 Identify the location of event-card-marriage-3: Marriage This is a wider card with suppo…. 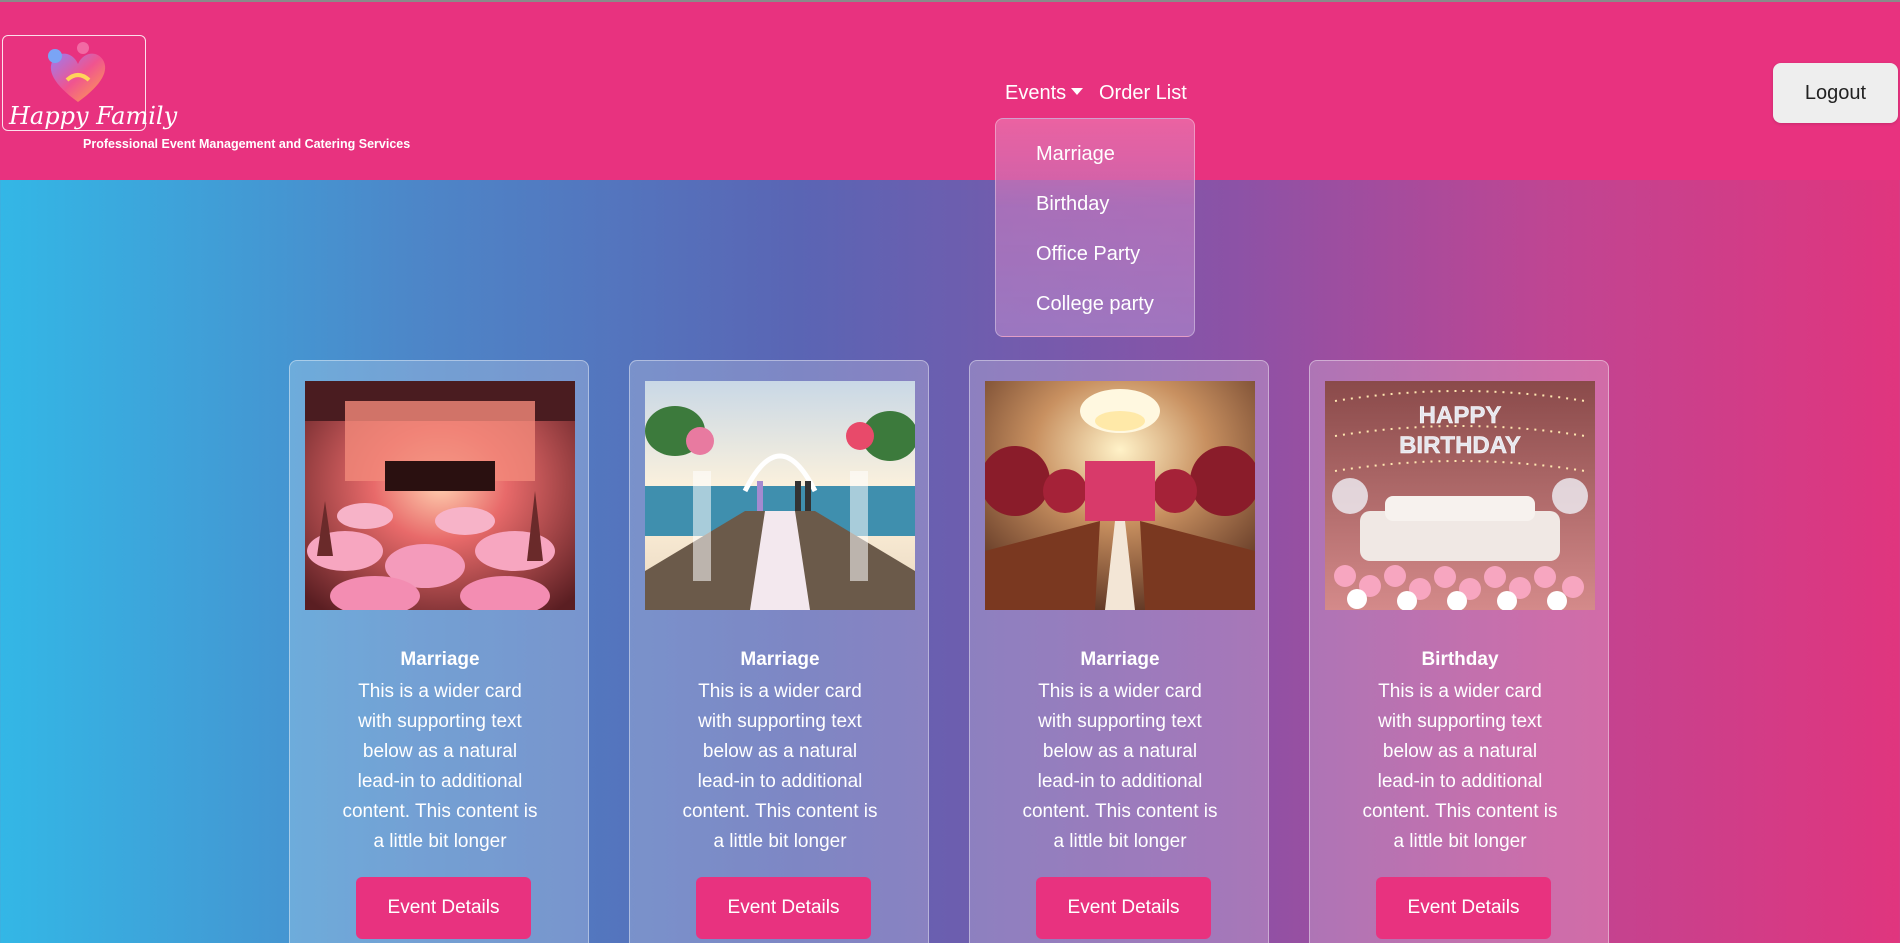
(1119, 651).